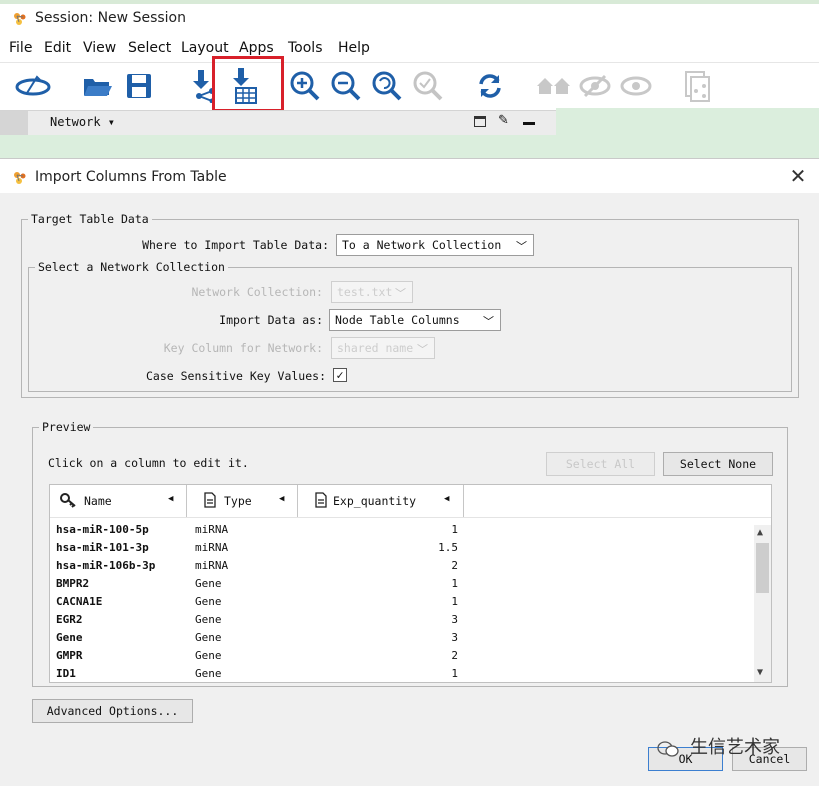 This screenshot has height=786, width=819. Describe the element at coordinates (305, 86) in the screenshot. I see `zoom-in-icon` at that location.